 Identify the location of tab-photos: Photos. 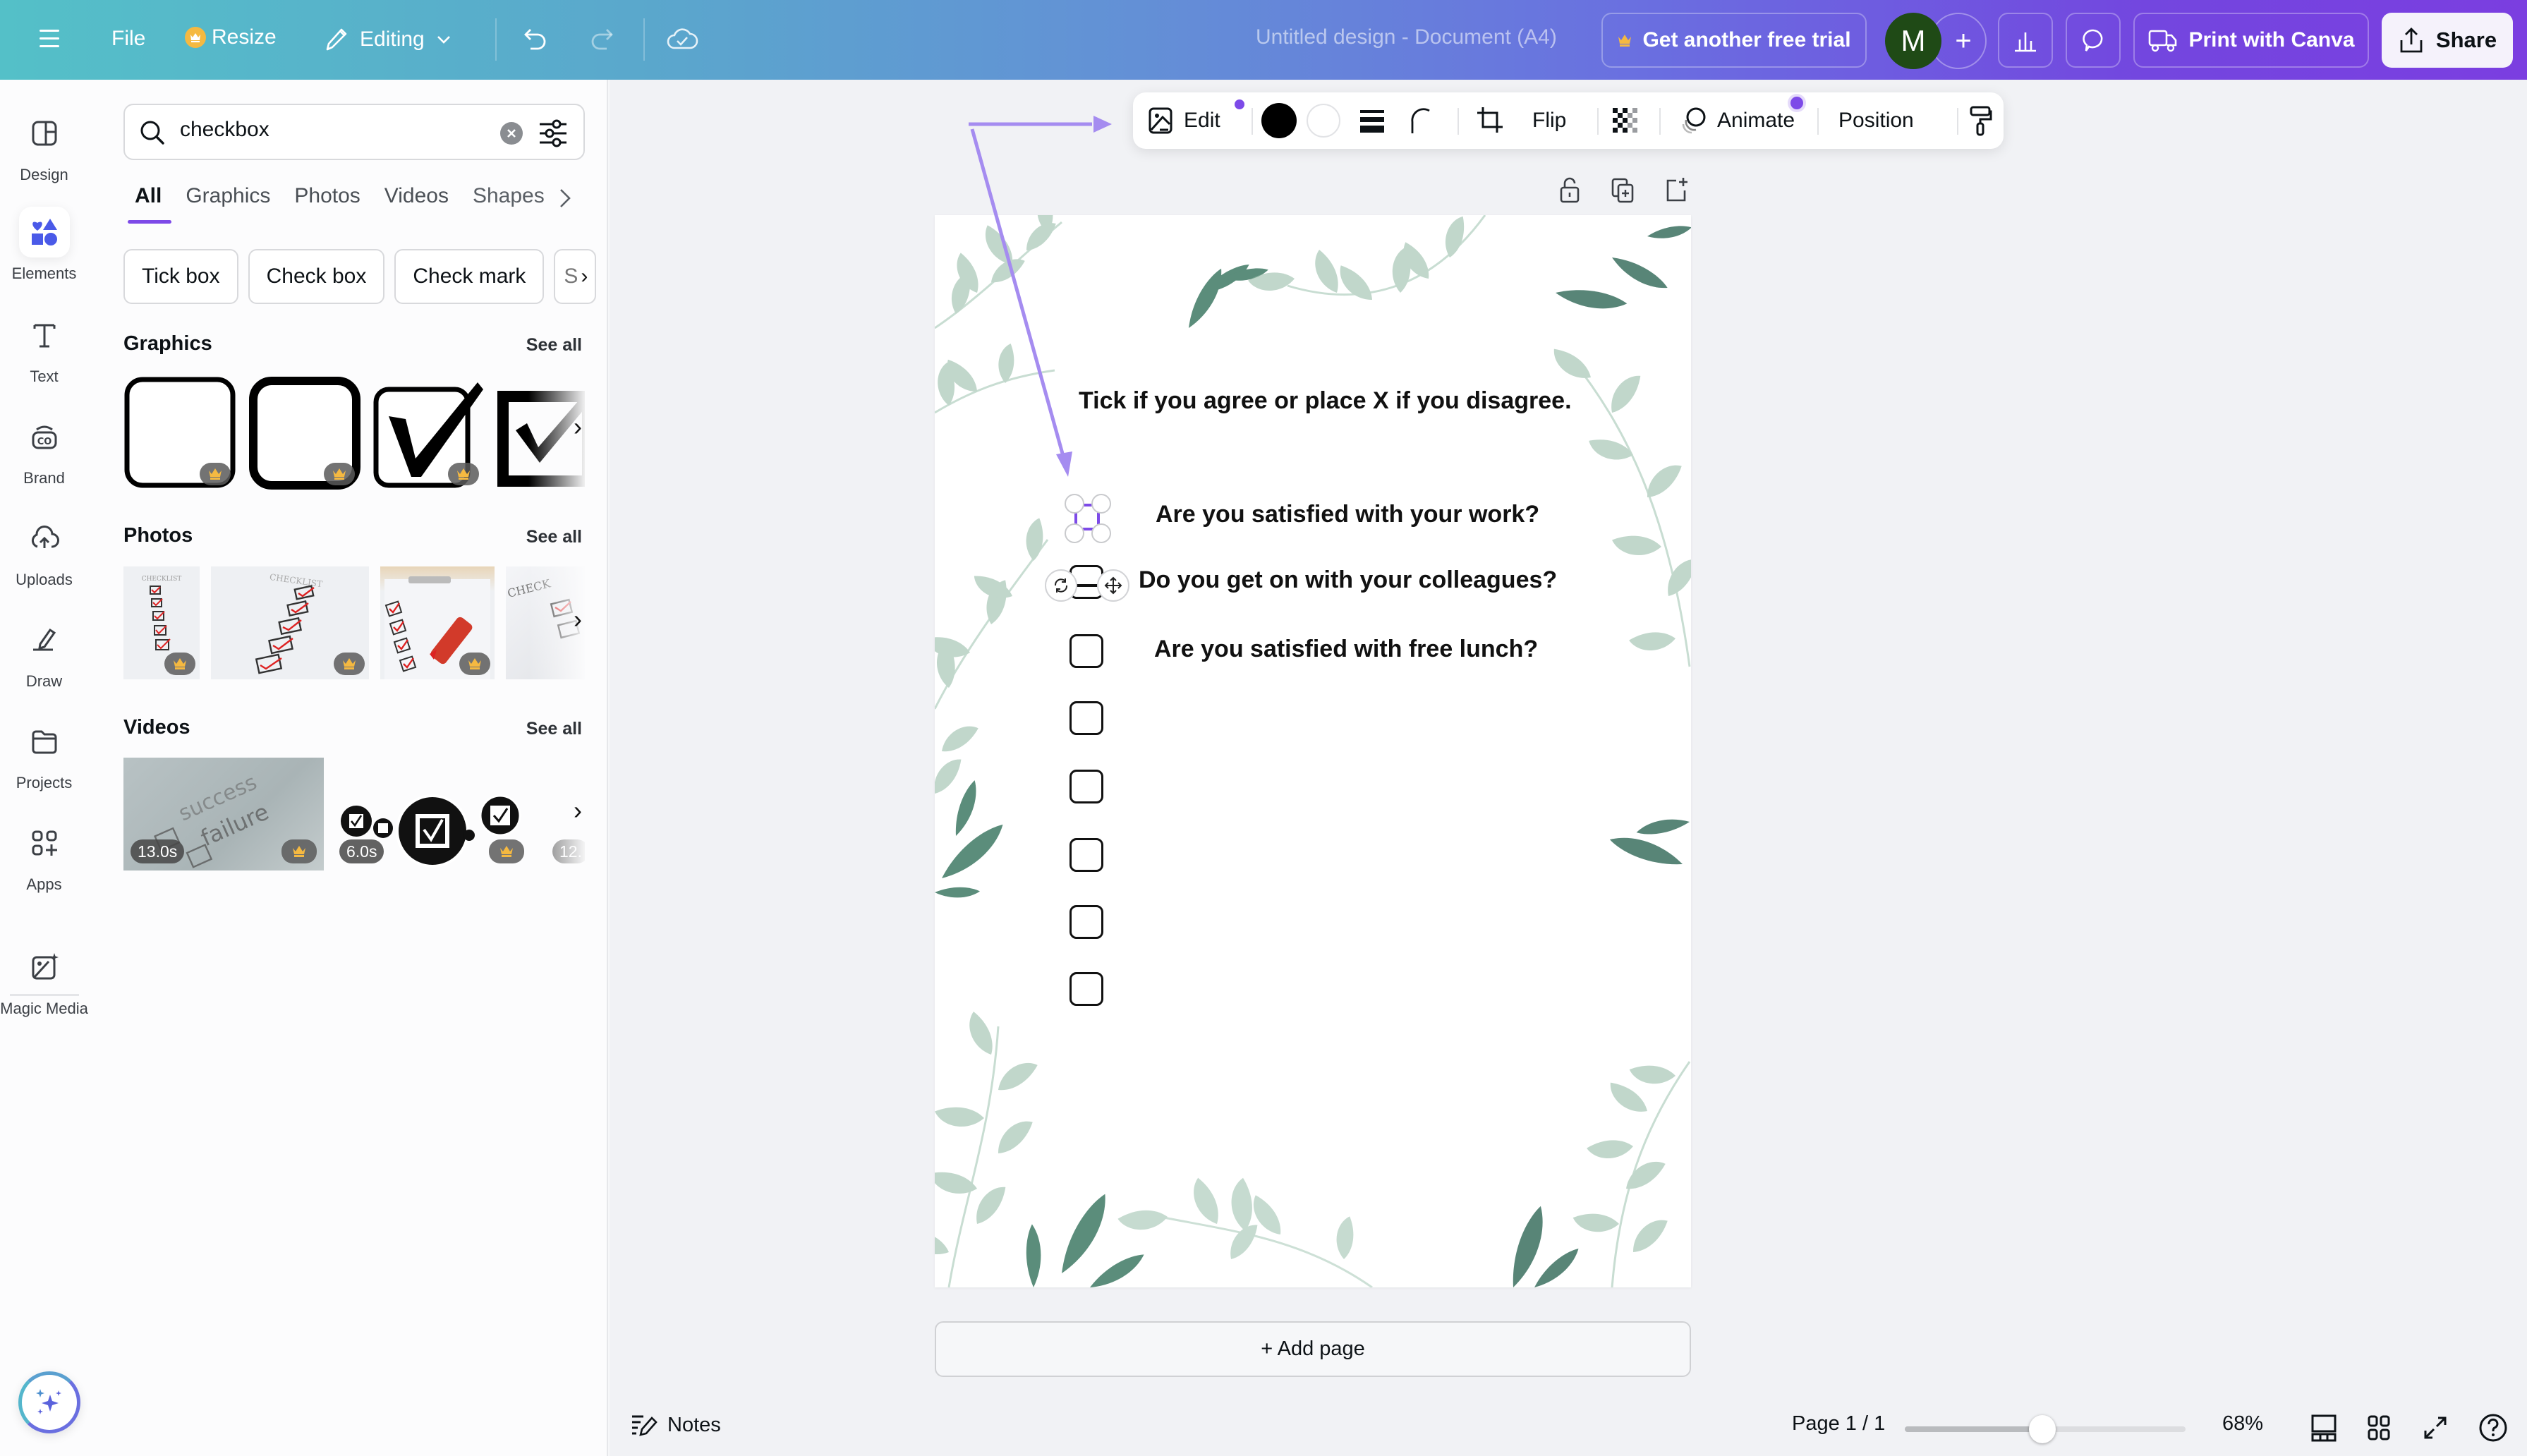
(327, 204).